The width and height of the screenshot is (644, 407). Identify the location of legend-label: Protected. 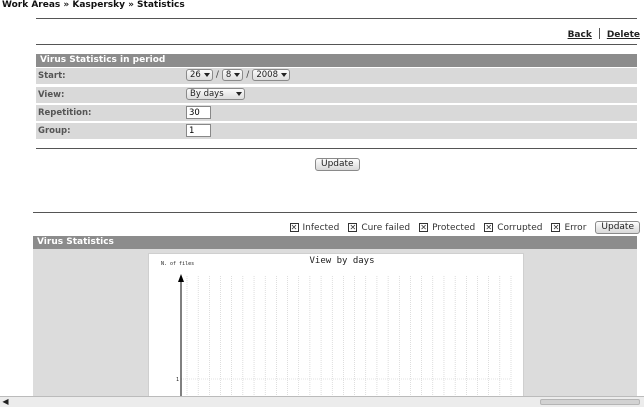
(454, 227).